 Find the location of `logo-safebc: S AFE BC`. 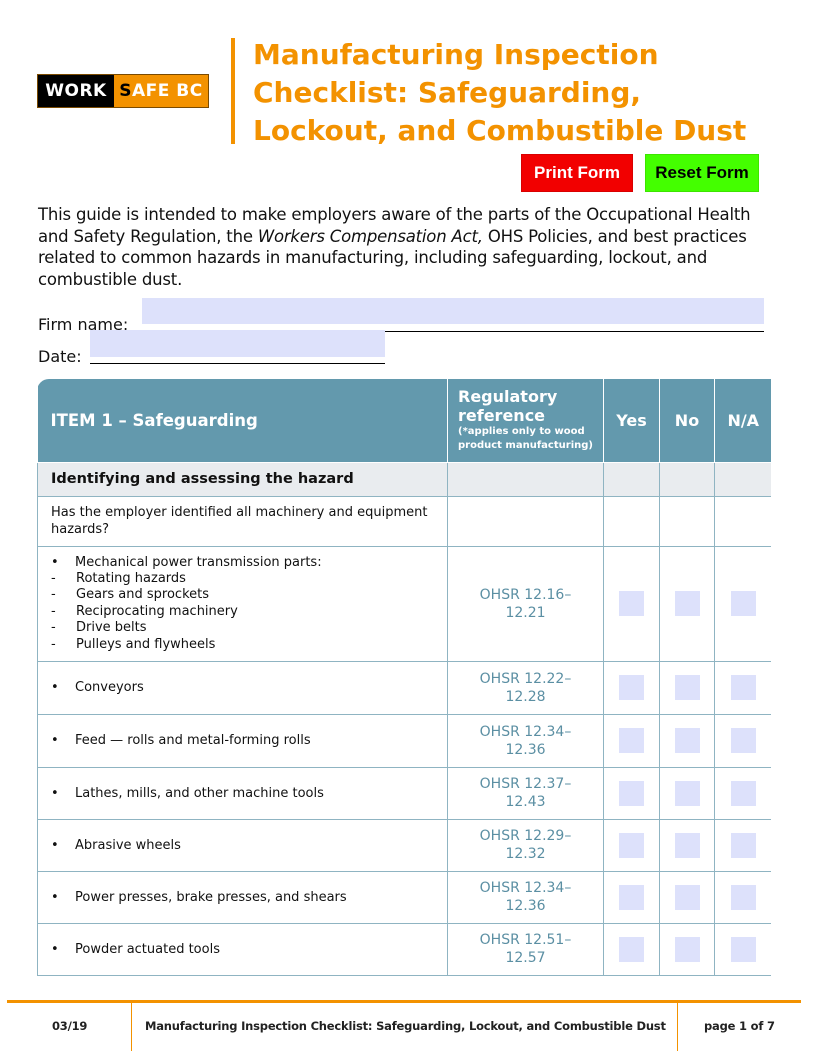

logo-safebc: S AFE BC is located at coordinates (161, 91).